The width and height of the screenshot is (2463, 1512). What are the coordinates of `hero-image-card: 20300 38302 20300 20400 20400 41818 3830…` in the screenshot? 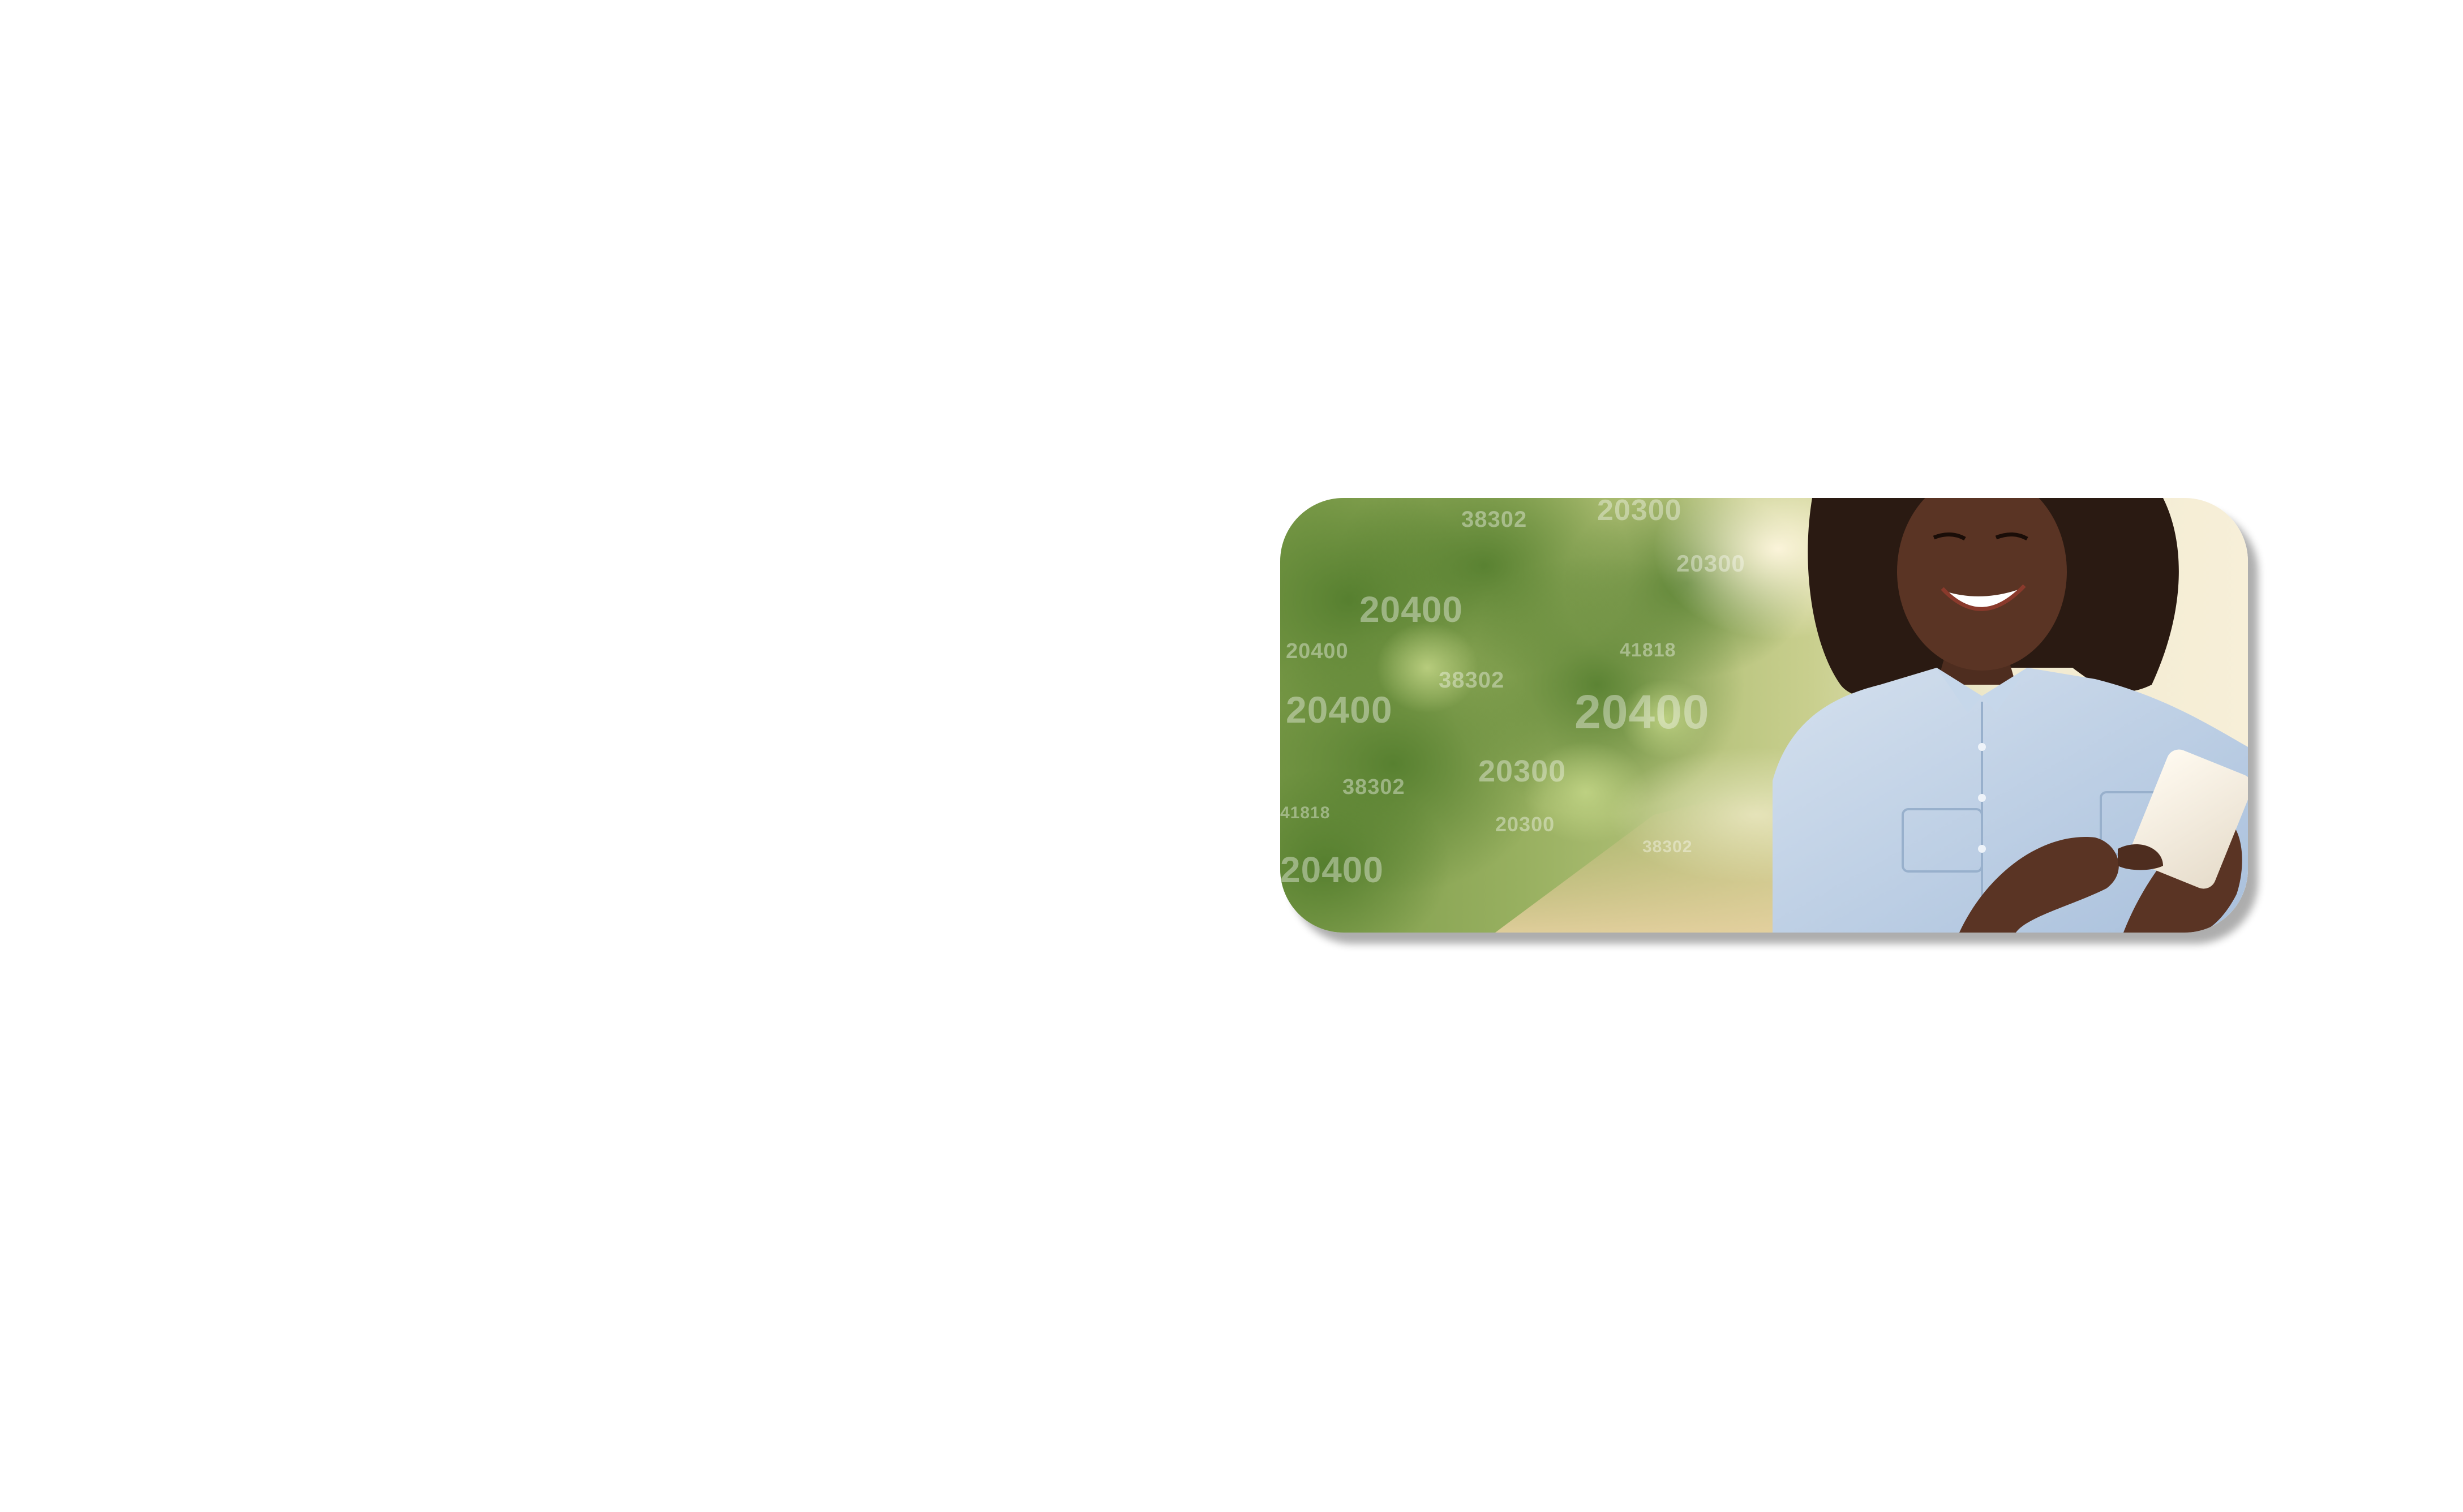 It's located at (1764, 715).